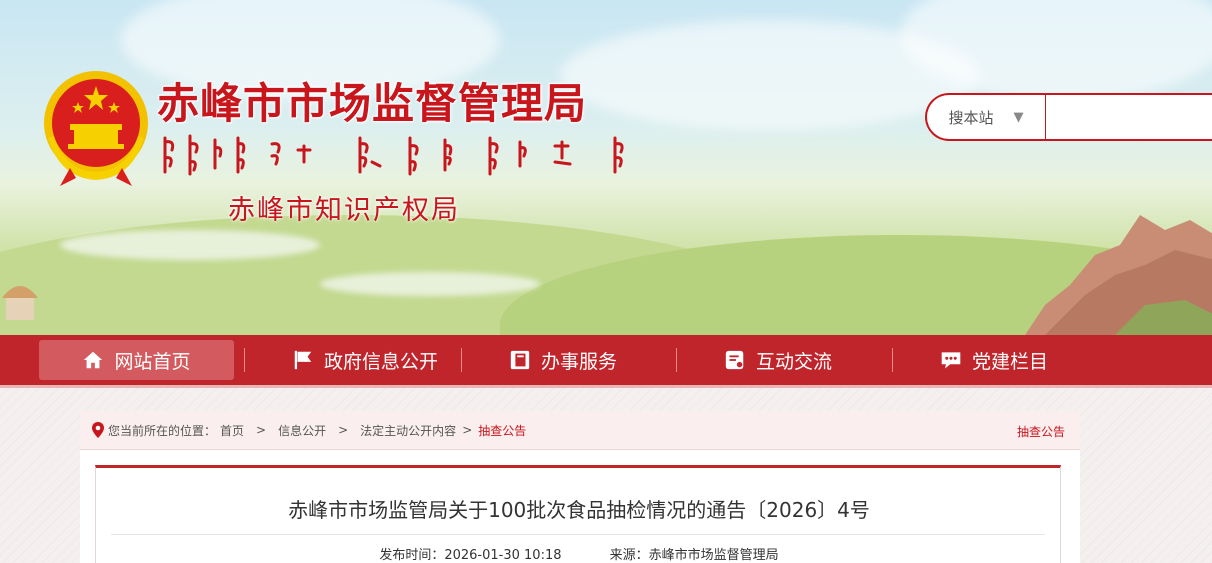 The height and width of the screenshot is (563, 1212). Describe the element at coordinates (794, 361) in the screenshot. I see `nav-item-label: 互动交流` at that location.